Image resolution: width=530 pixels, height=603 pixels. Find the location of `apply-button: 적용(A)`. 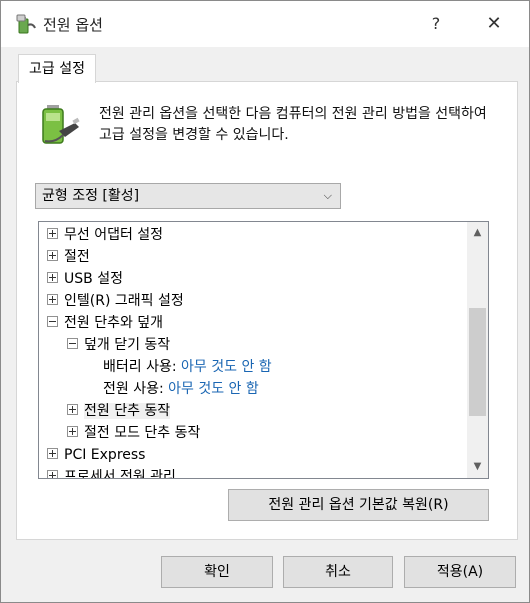

apply-button: 적용(A) is located at coordinates (460, 572).